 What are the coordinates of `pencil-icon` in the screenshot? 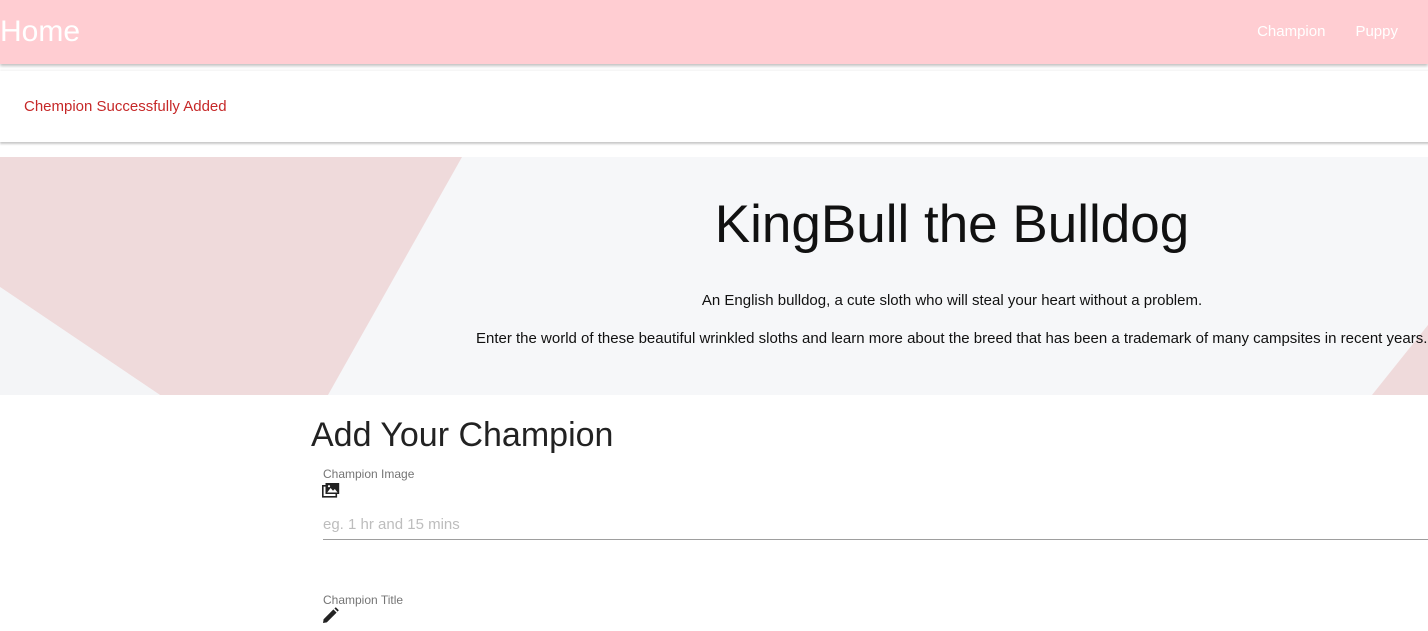 It's located at (330, 618).